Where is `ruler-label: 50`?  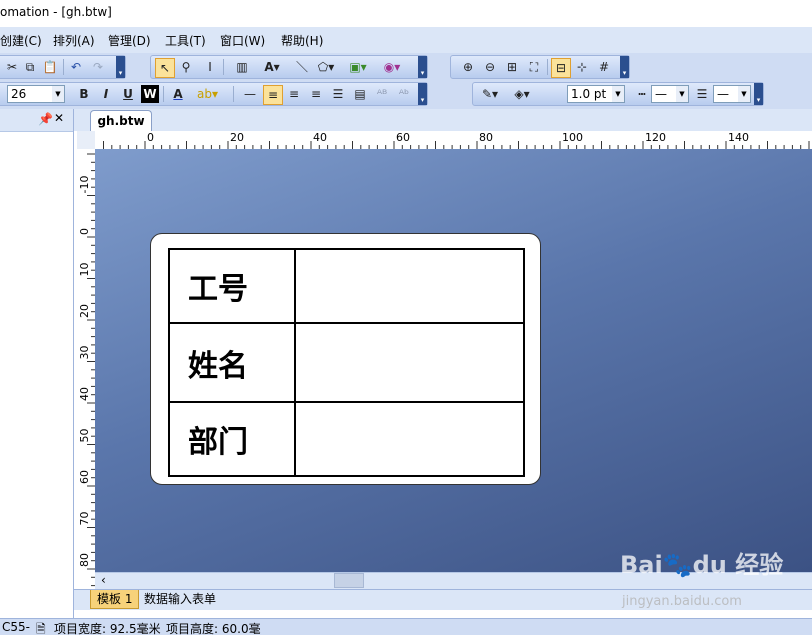 ruler-label: 50 is located at coordinates (84, 436).